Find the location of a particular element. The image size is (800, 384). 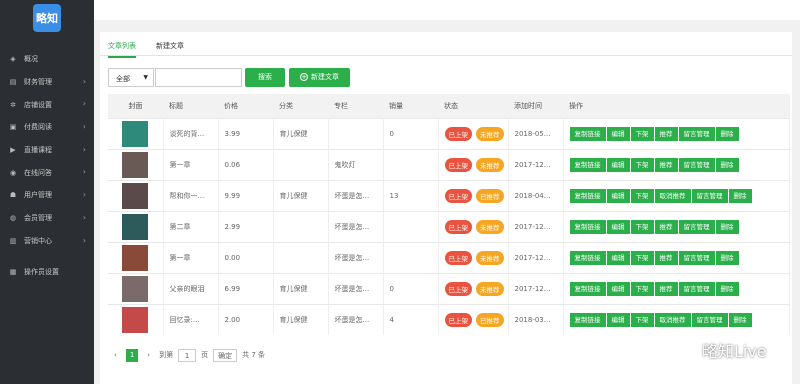

sales-cell: 13 is located at coordinates (411, 195).